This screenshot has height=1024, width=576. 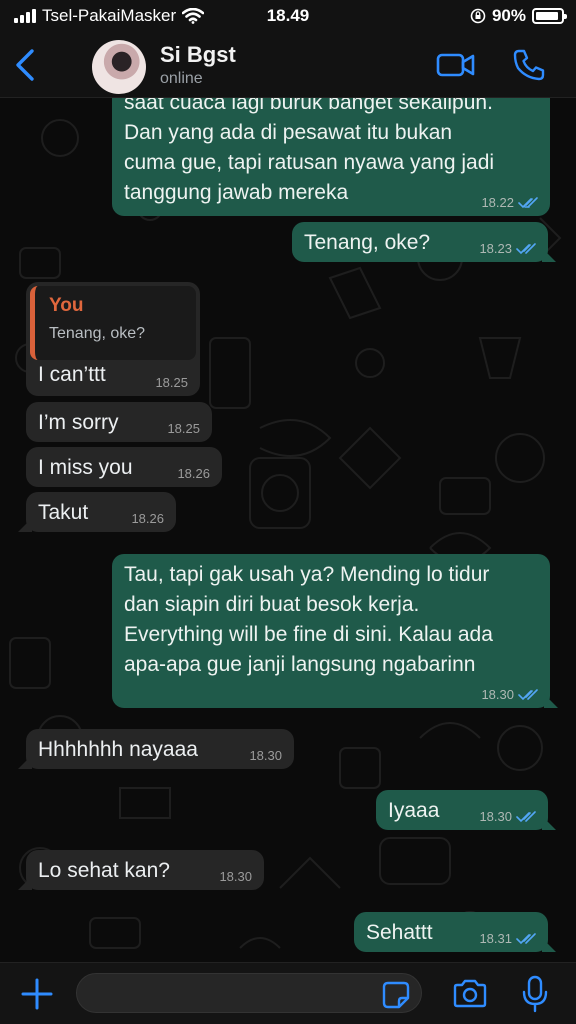 I want to click on rotation-lock-icon, so click(x=478, y=16).